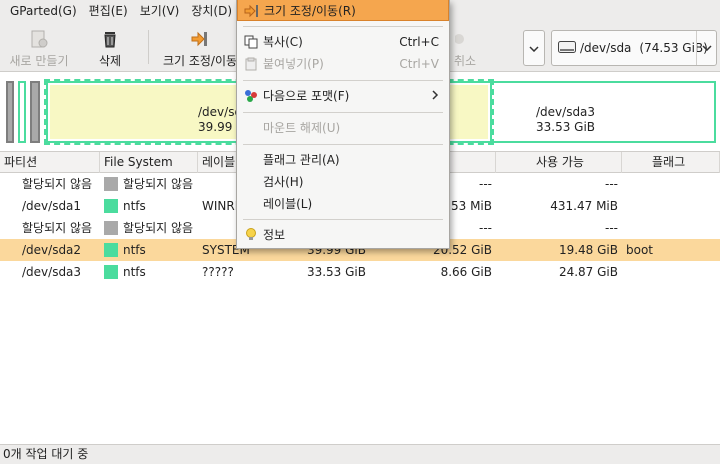  What do you see at coordinates (603, 112) in the screenshot?
I see `diskmap-sda3: /dev/sda3 33.53 GiB` at bounding box center [603, 112].